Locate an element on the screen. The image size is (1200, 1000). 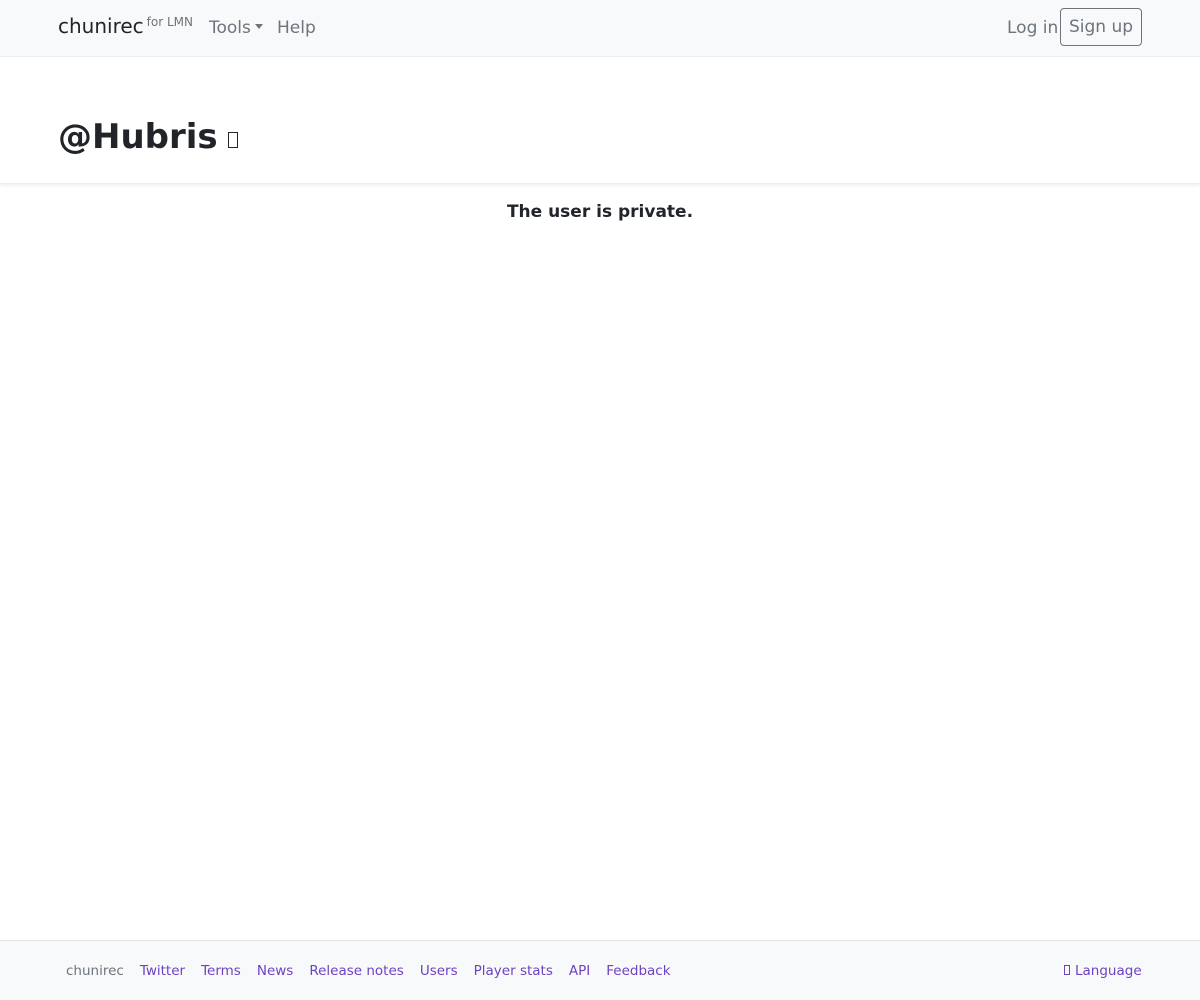
footer-link-player-stats: Player stats is located at coordinates (513, 971).